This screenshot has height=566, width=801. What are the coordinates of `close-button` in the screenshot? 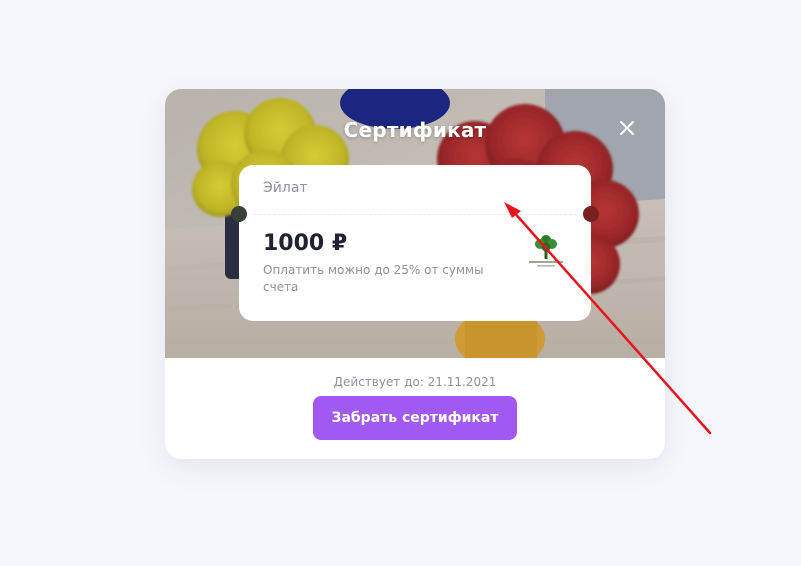 It's located at (627, 128).